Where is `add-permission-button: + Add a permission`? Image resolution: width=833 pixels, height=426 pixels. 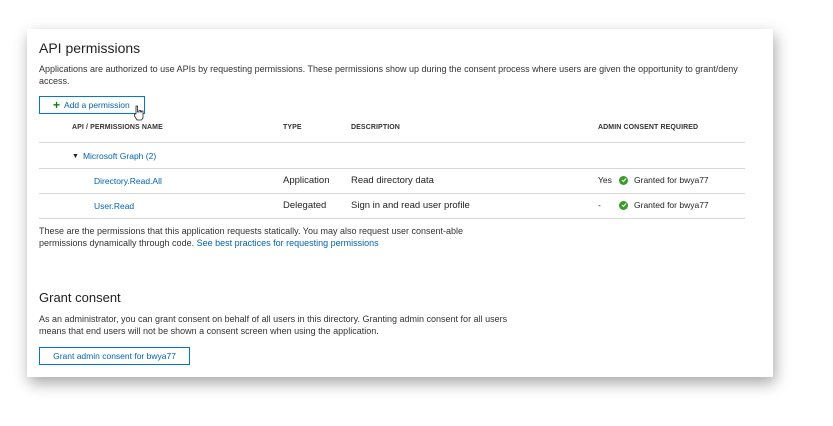 add-permission-button: + Add a permission is located at coordinates (92, 105).